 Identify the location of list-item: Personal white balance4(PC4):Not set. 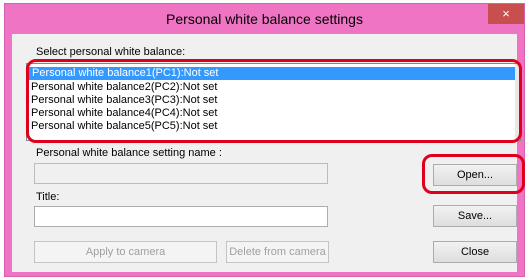
(273, 113).